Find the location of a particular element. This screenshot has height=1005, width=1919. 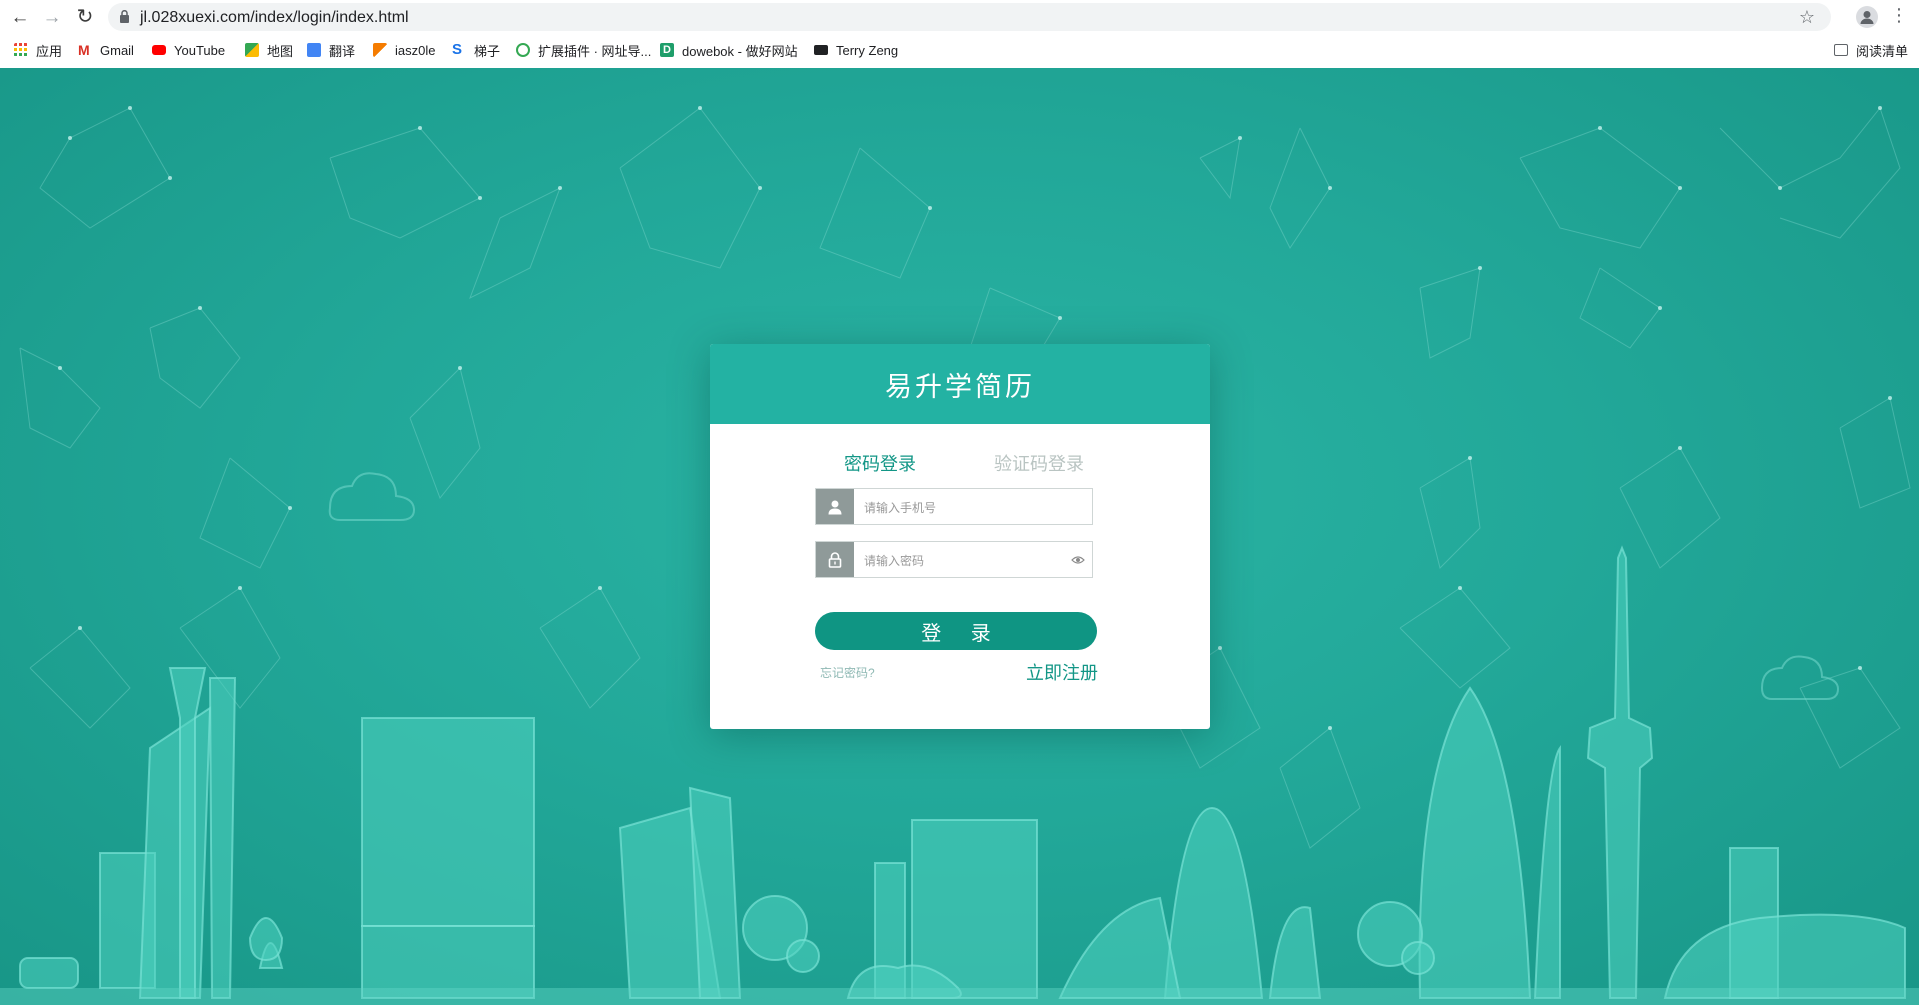

translate-icon is located at coordinates (314, 50).